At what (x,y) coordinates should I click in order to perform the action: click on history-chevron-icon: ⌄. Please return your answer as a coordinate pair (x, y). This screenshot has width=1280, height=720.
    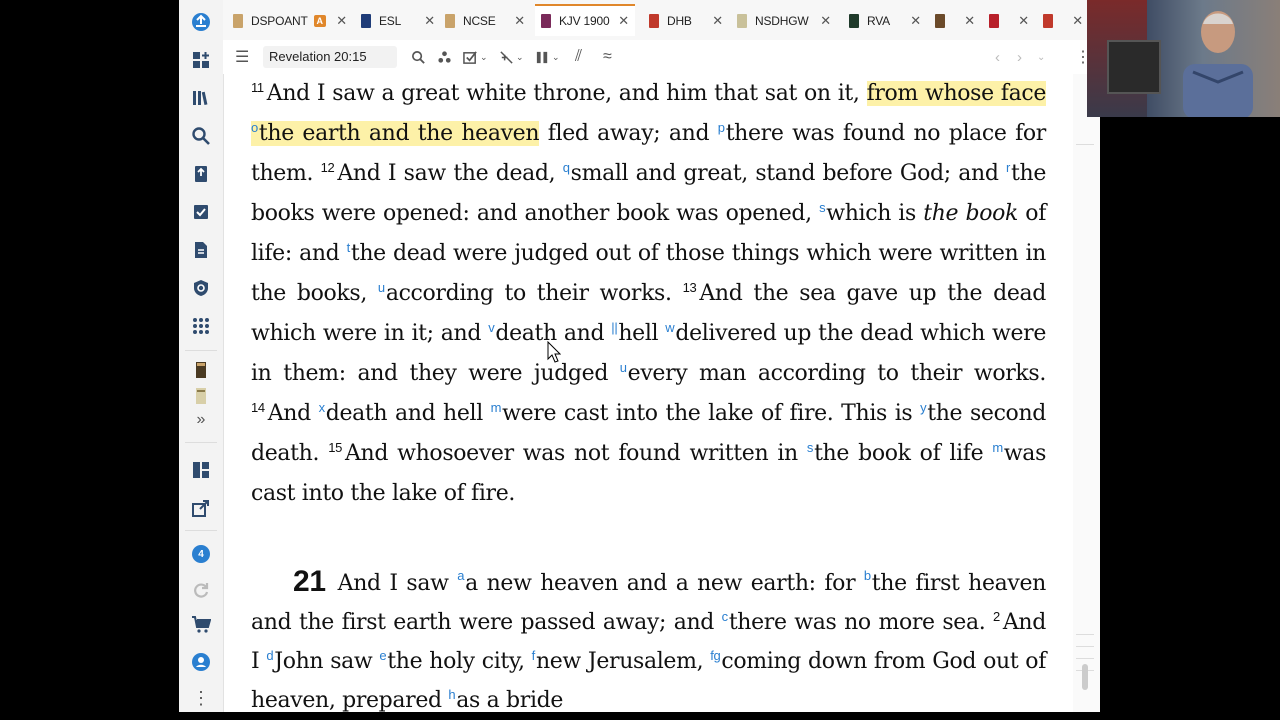
    Looking at the image, I should click on (1041, 57).